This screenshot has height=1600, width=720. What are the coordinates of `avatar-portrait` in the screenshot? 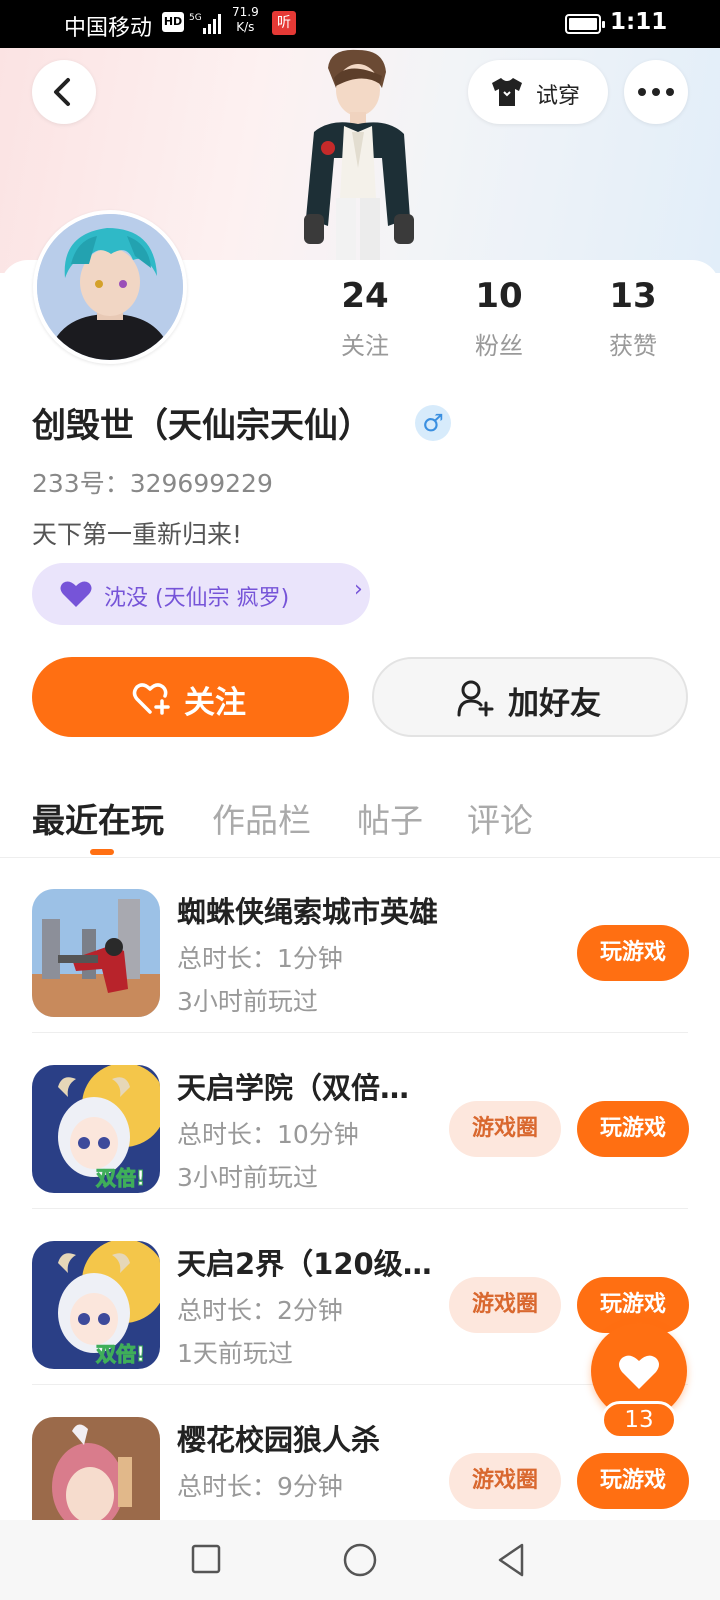 It's located at (110, 287).